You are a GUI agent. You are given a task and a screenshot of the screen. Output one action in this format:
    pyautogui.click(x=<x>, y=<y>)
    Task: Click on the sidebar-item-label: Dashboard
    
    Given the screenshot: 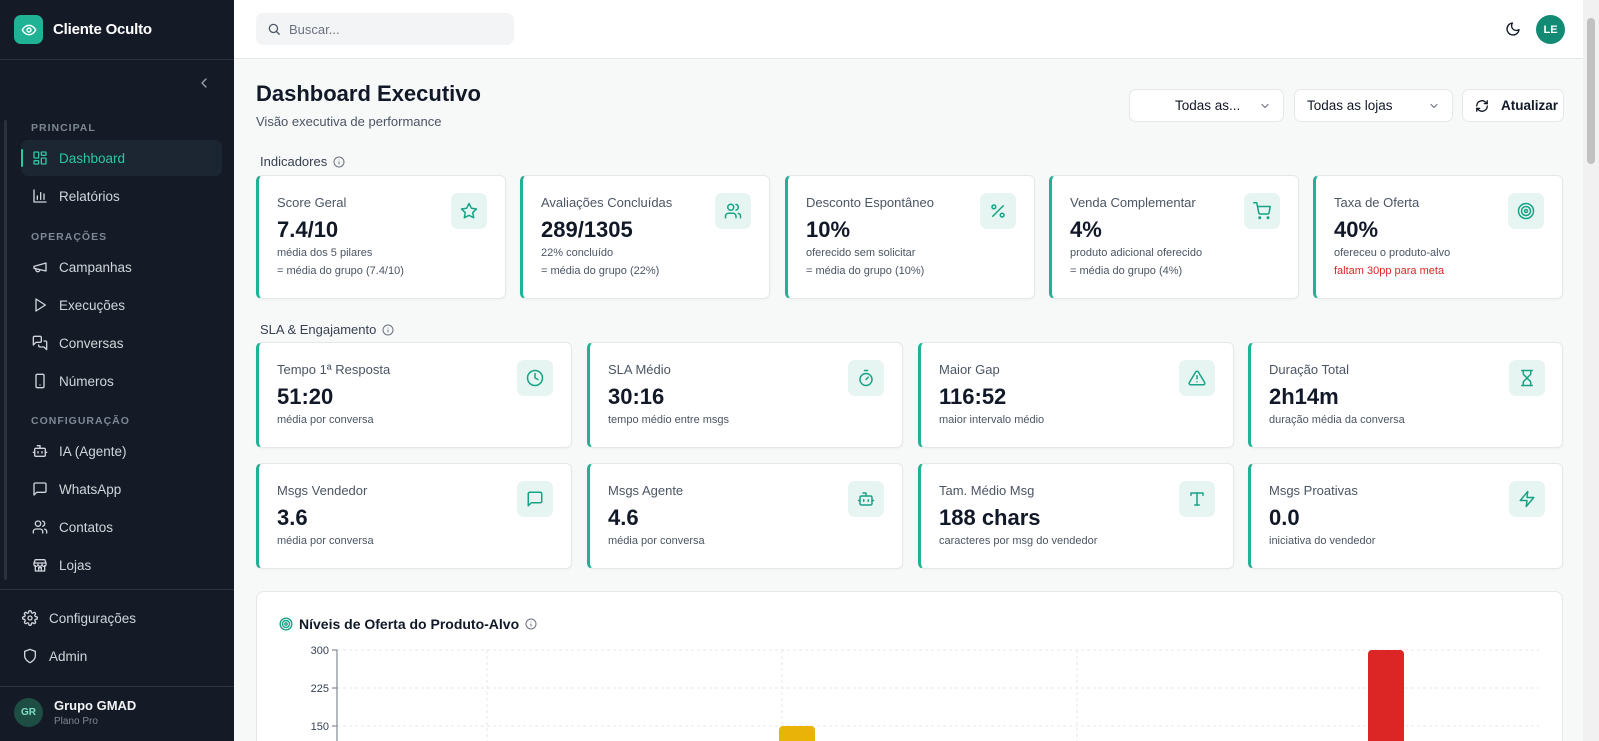 What is the action you would take?
    pyautogui.click(x=92, y=158)
    